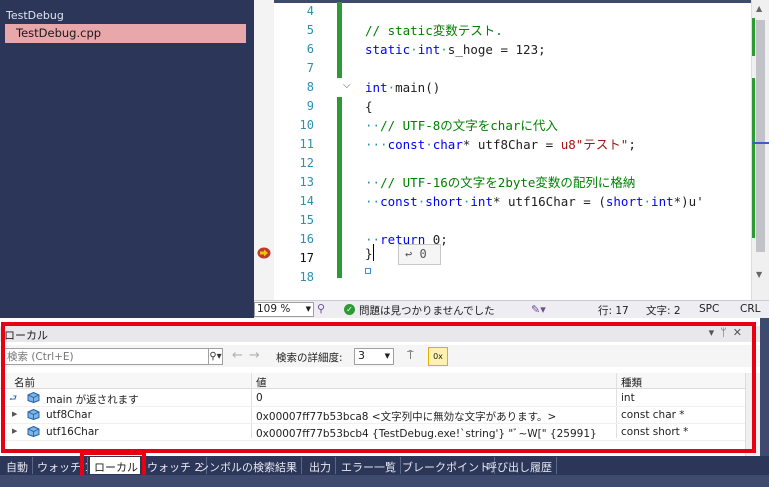 The width and height of the screenshot is (769, 487). Describe the element at coordinates (284, 309) in the screenshot. I see `zoom-select: 109 % ▼` at that location.